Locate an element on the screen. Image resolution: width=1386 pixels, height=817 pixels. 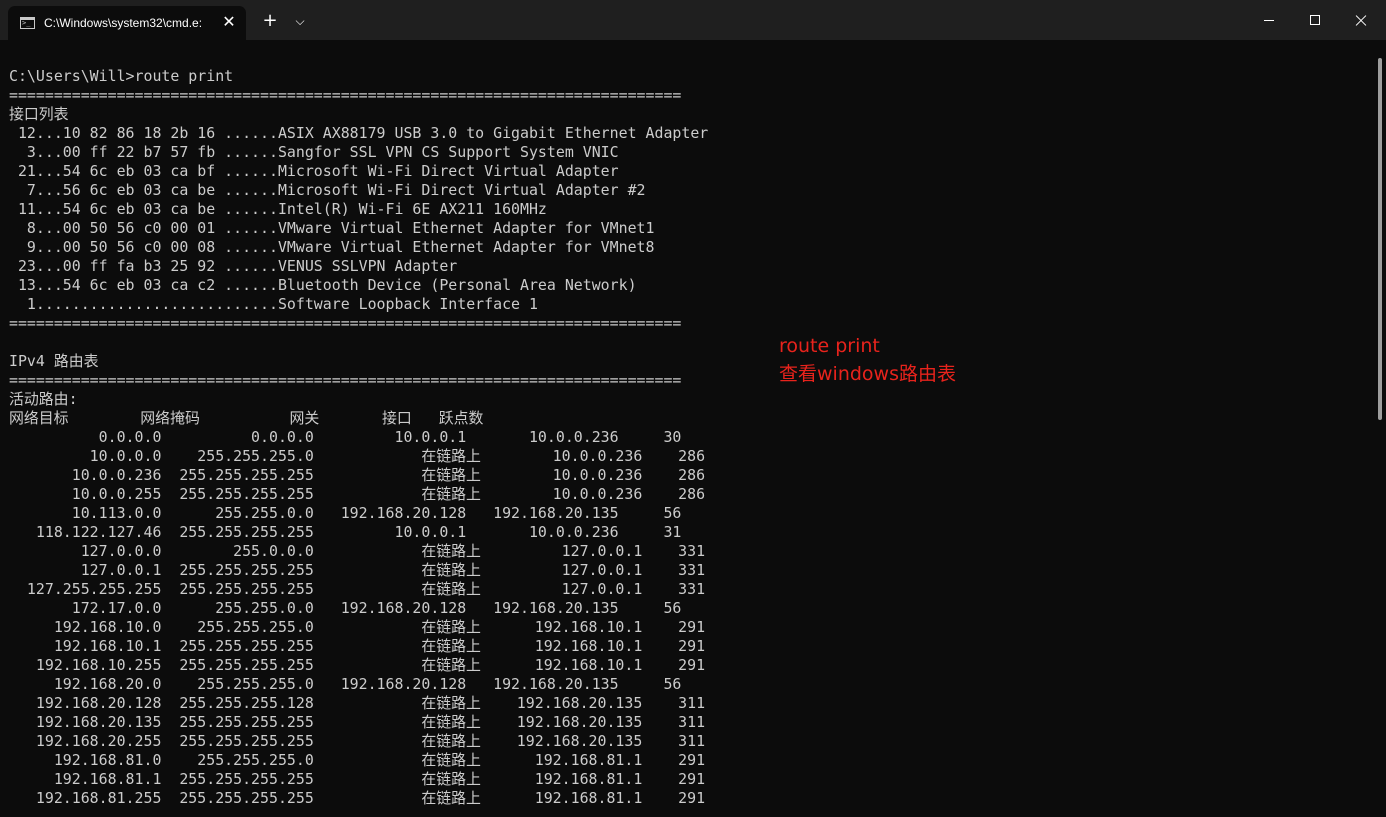
tab-title: C:\Windows\system32\cmd.e: is located at coordinates (123, 23).